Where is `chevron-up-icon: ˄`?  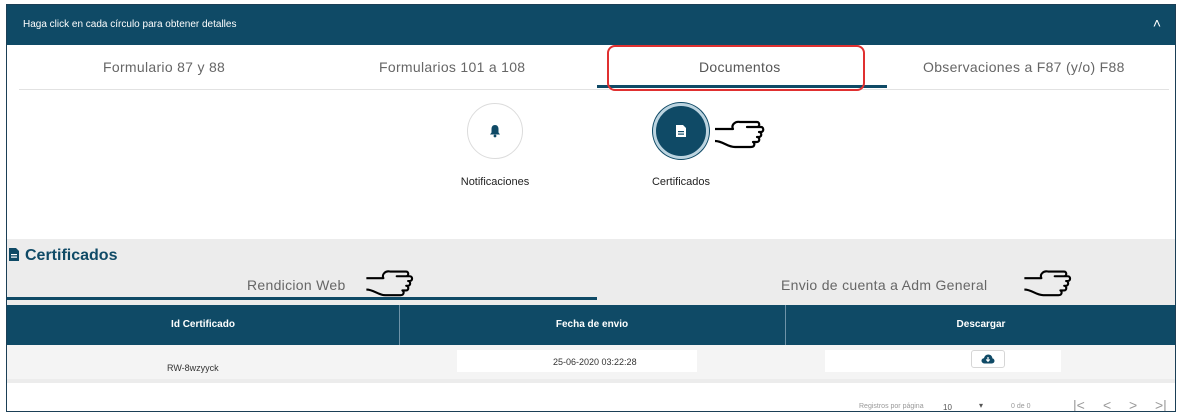
chevron-up-icon: ˄ is located at coordinates (1157, 23).